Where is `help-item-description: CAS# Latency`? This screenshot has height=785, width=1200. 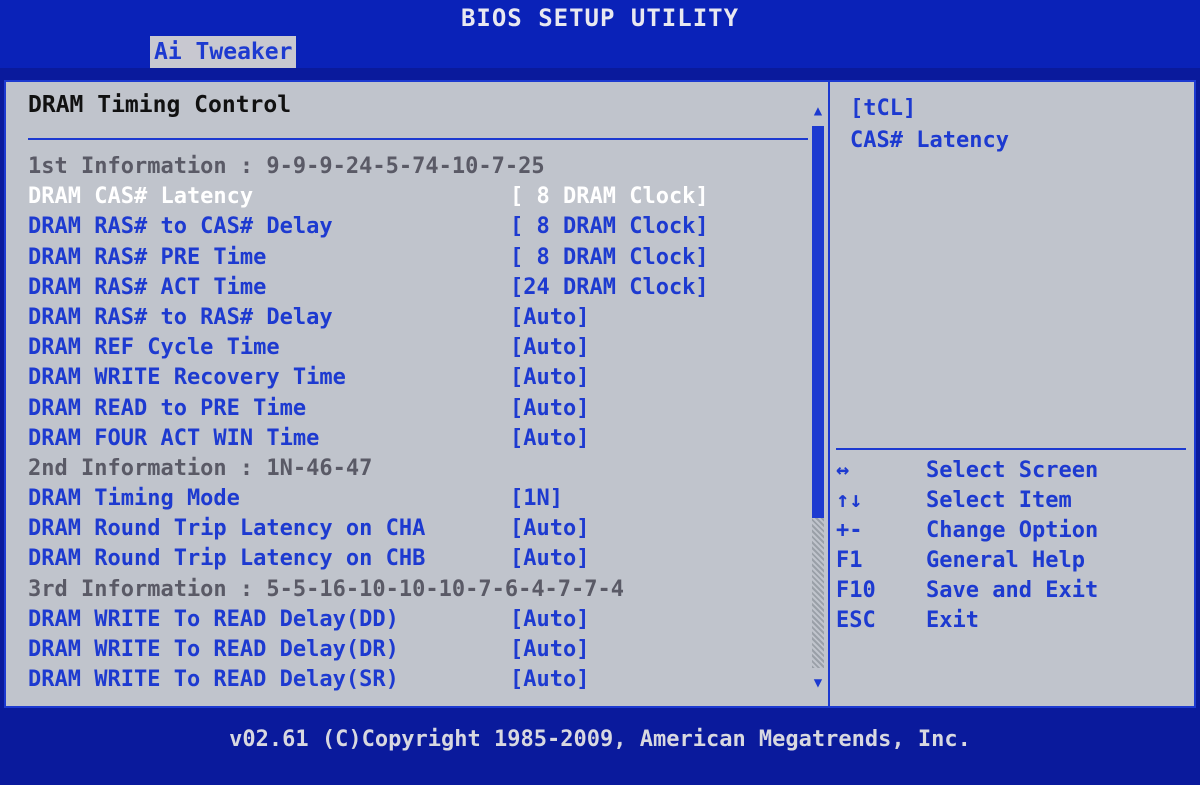
help-item-description: CAS# Latency is located at coordinates (929, 140).